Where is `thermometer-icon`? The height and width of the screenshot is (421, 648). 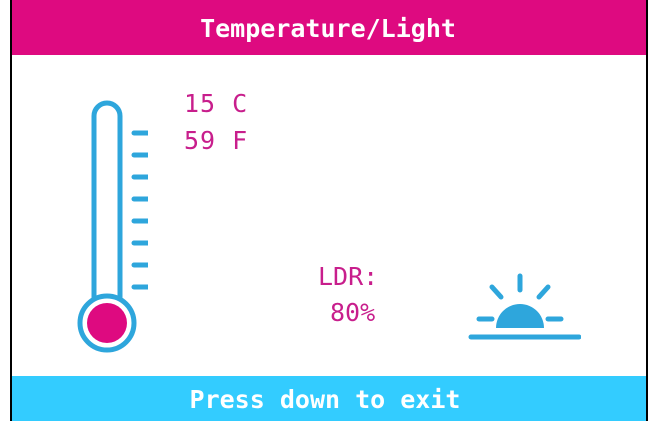 thermometer-icon is located at coordinates (113, 231).